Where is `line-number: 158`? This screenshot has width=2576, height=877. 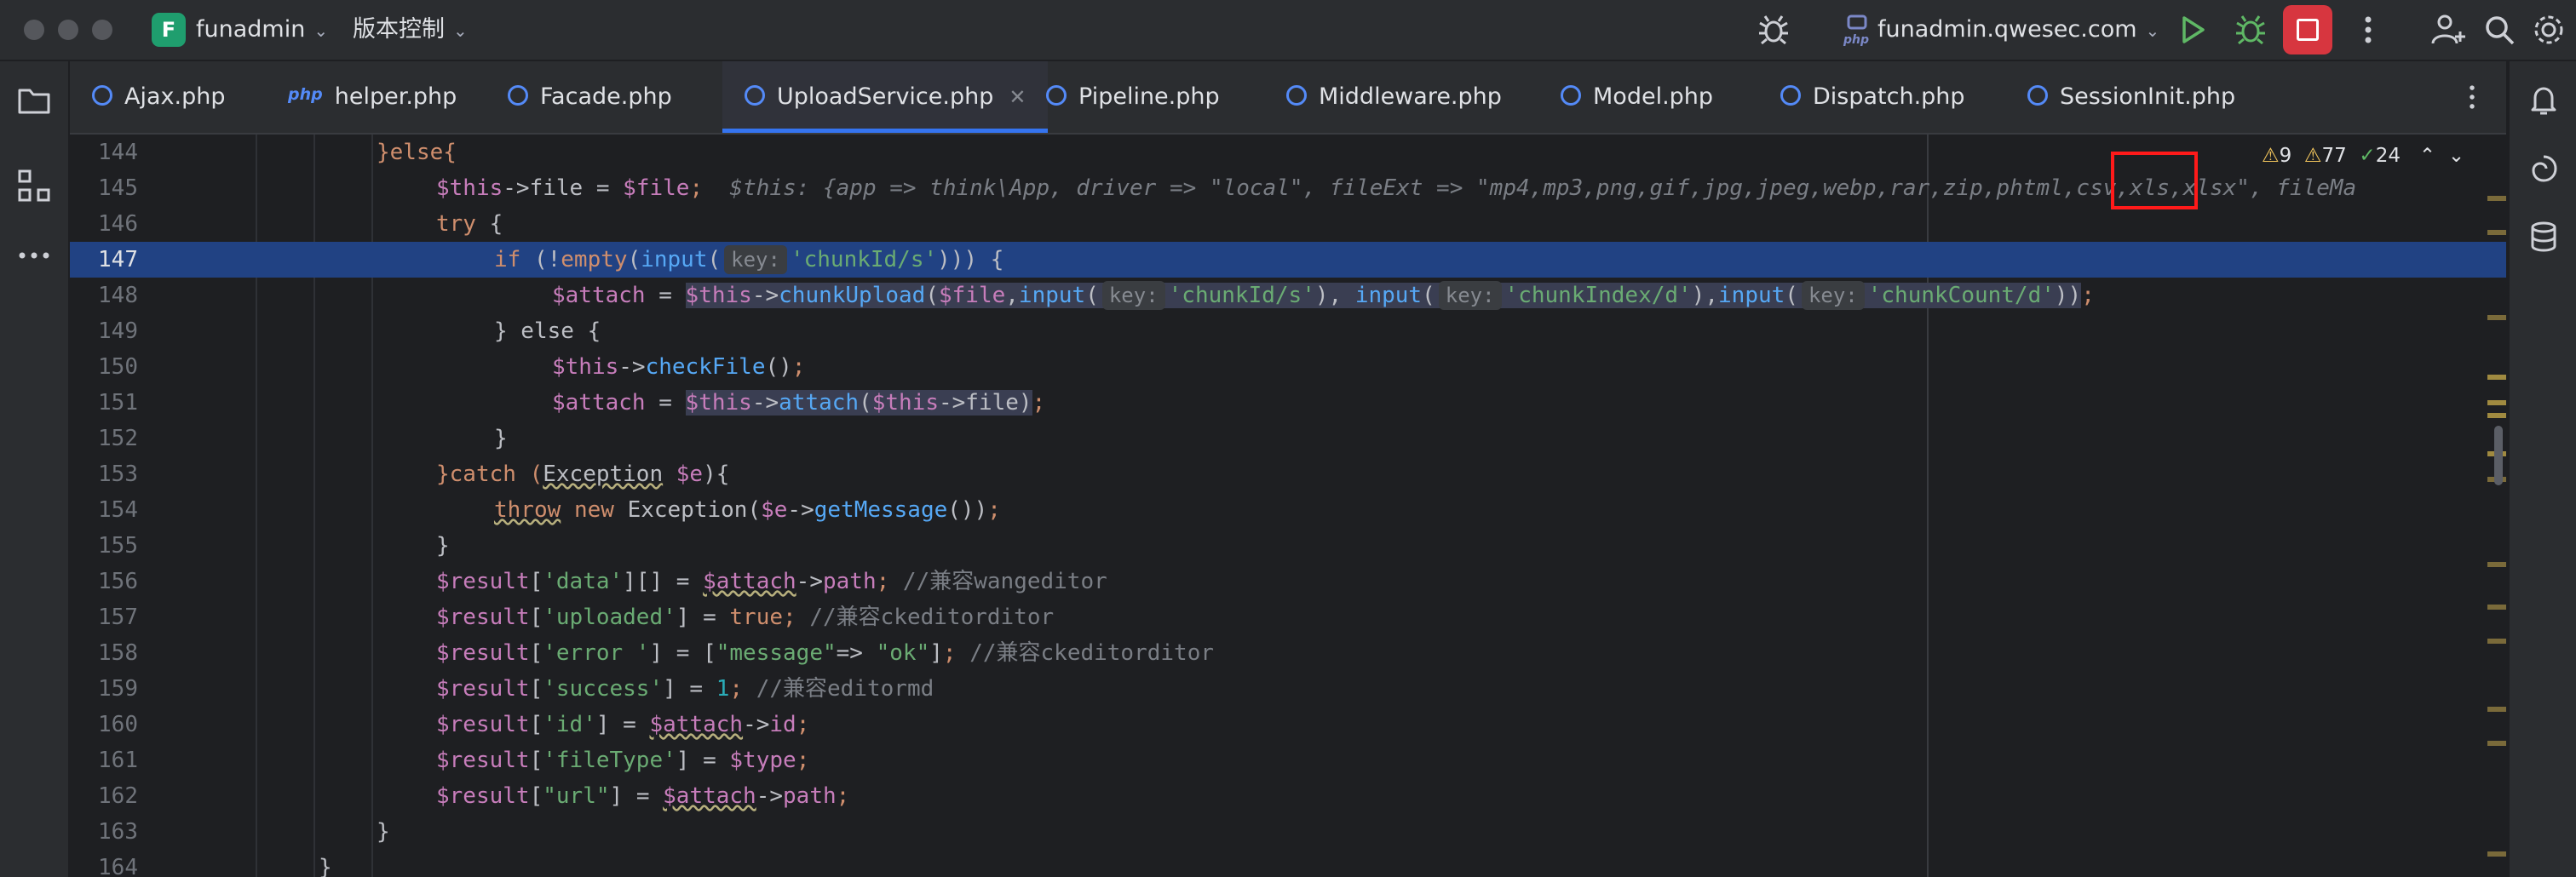
line-number: 158 is located at coordinates (118, 653).